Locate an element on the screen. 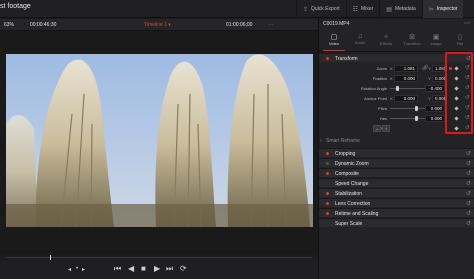  tab-image: ▣ Image is located at coordinates (436, 41).